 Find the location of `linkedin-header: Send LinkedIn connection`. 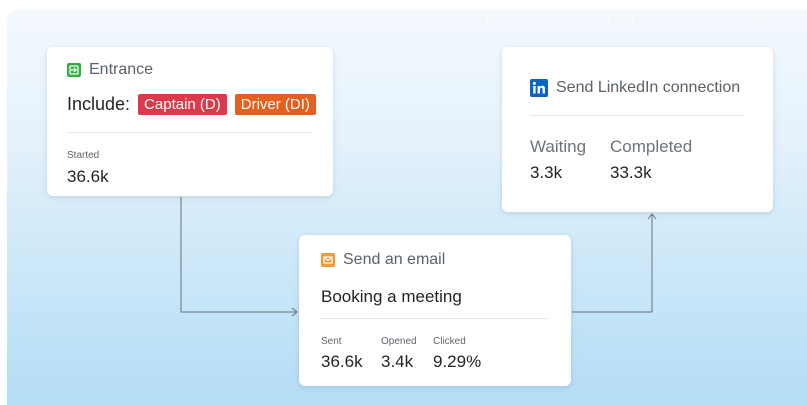

linkedin-header: Send LinkedIn connection is located at coordinates (635, 88).